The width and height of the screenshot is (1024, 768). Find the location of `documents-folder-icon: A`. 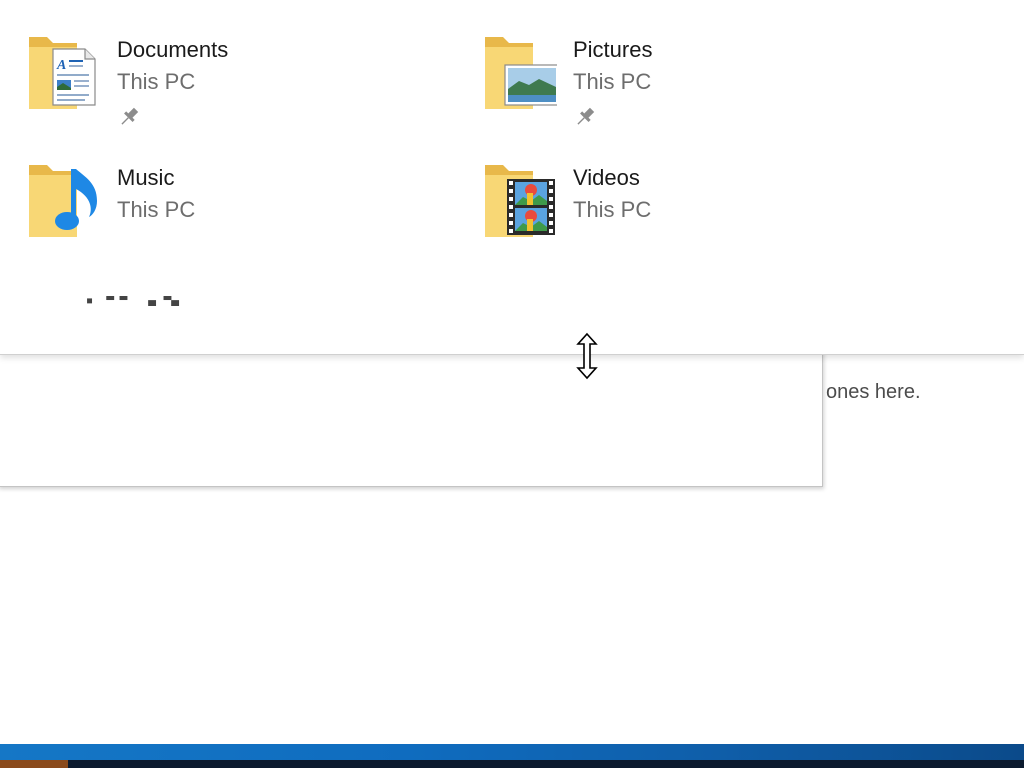

documents-folder-icon: A is located at coordinates (62, 73).